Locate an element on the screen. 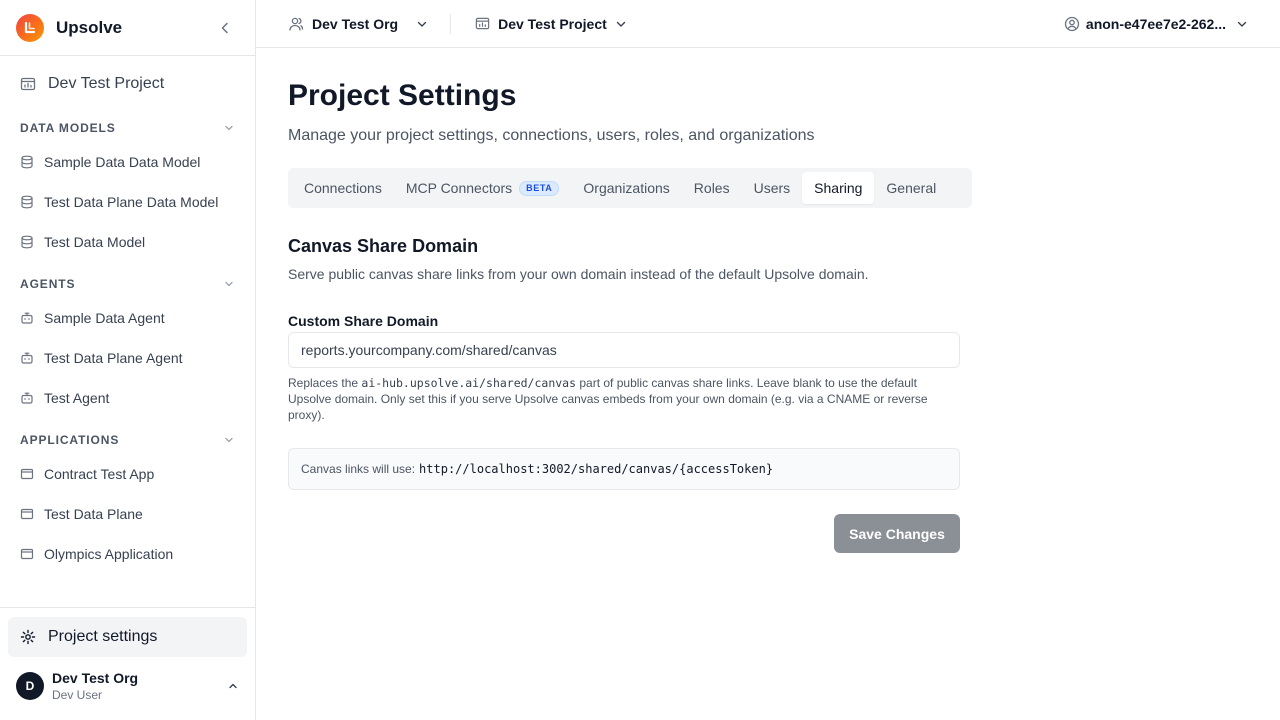 The width and height of the screenshot is (1280, 720). sidebar-item-test-agent: Test Agent is located at coordinates (127, 398).